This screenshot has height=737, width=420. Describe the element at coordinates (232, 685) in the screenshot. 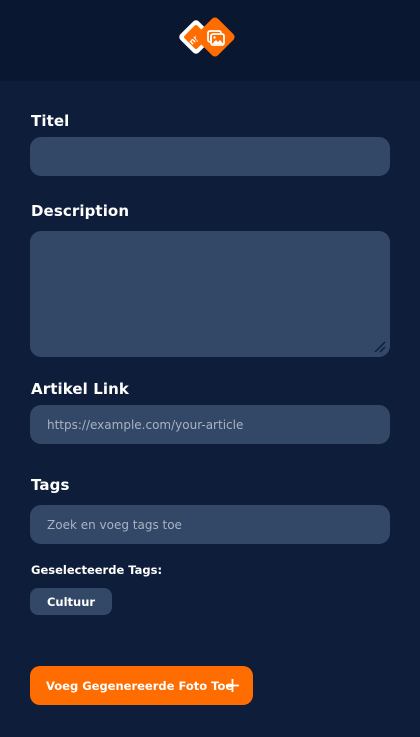

I see `plus-icon` at that location.